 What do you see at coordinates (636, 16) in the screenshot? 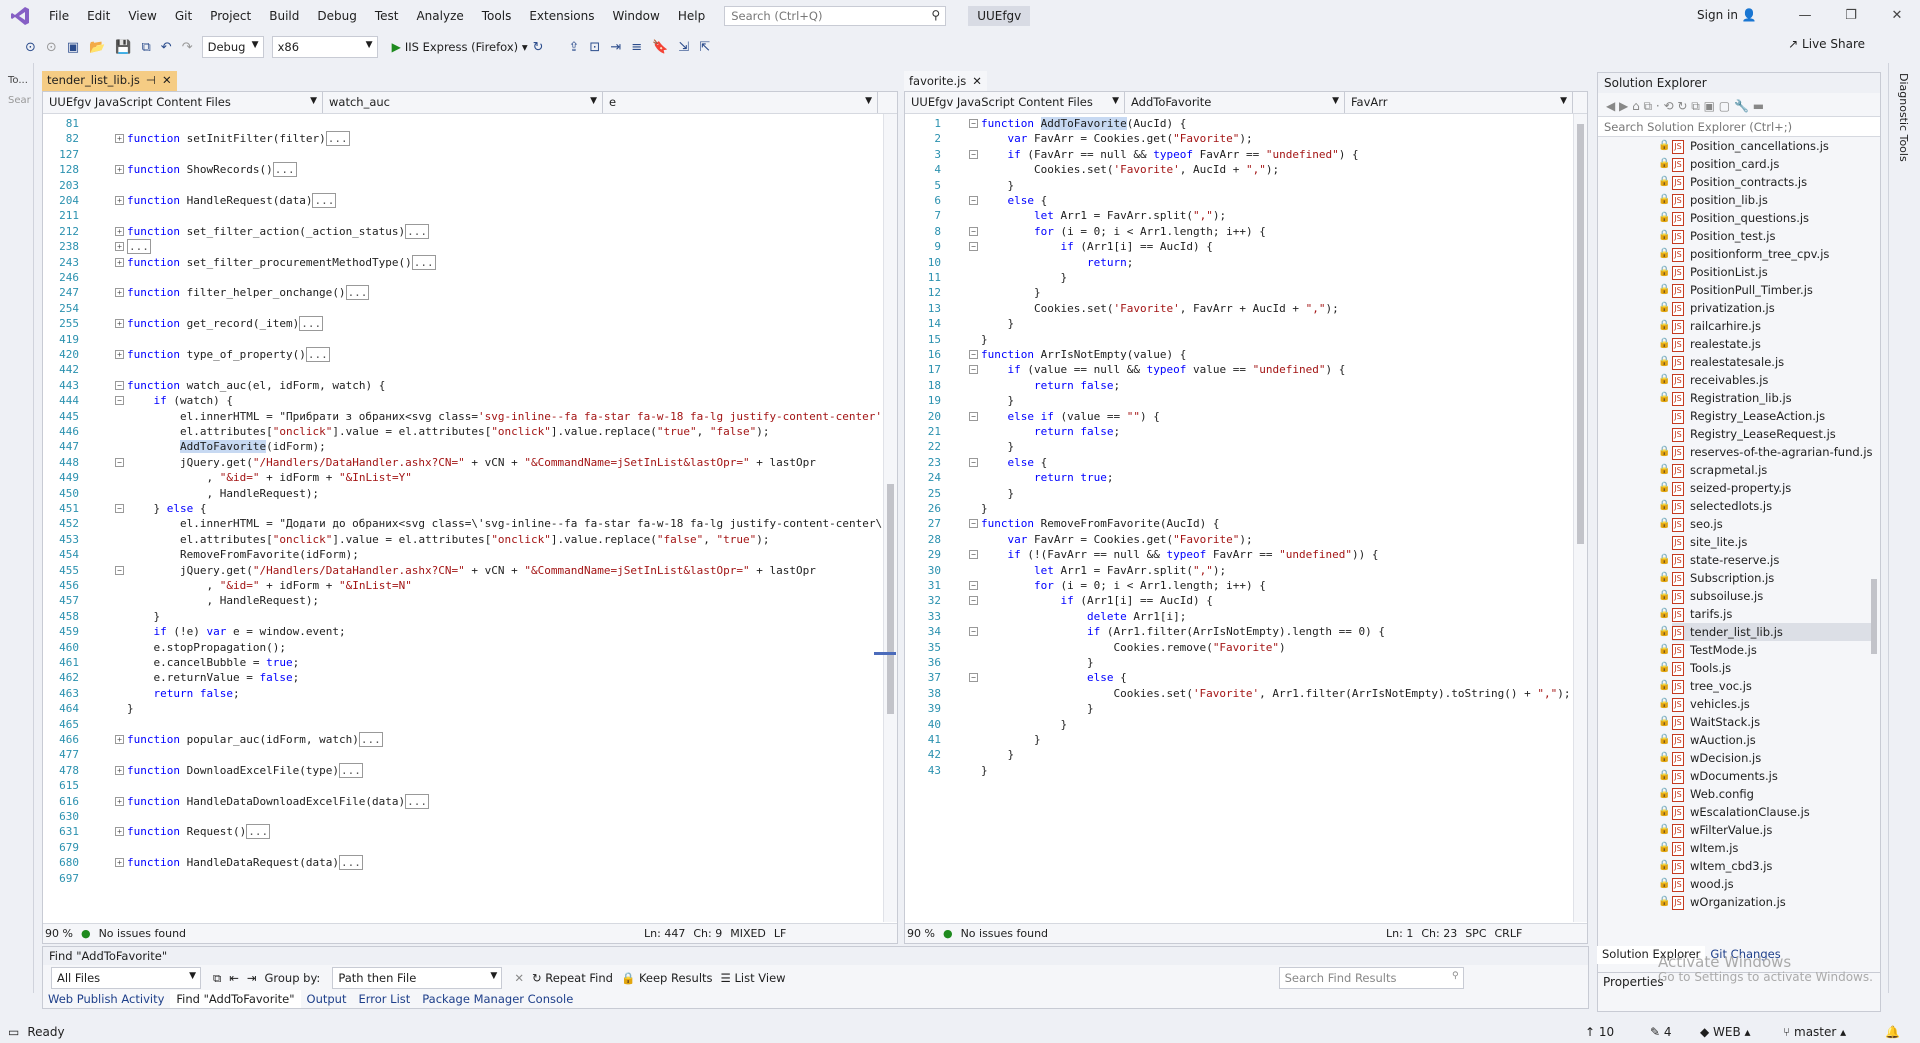
I see `menu-window: Window` at bounding box center [636, 16].